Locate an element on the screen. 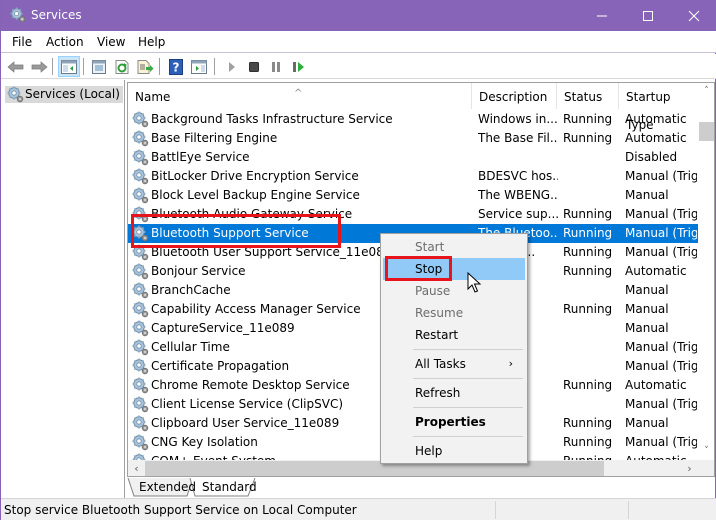 The height and width of the screenshot is (520, 716). scroll-down-icon: ˅ is located at coordinates (706, 451).